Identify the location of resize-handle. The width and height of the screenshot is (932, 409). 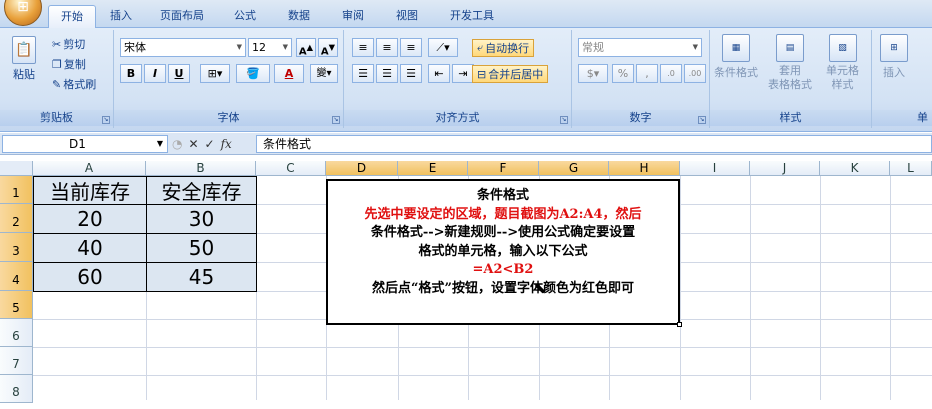
(679, 324).